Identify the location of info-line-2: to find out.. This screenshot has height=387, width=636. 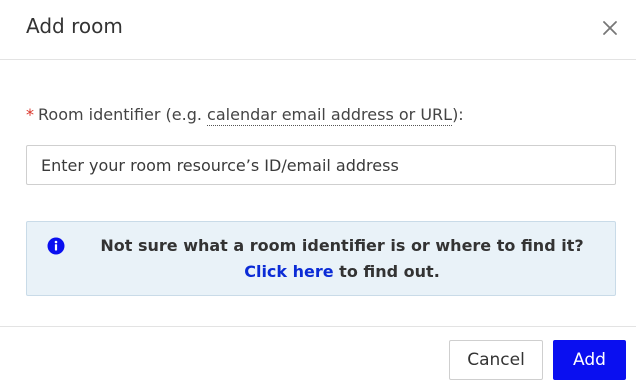
(386, 271).